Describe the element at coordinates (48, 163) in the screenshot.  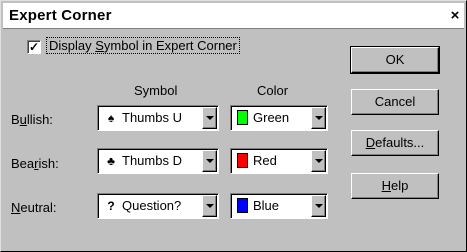
I see `label-part: ish:` at that location.